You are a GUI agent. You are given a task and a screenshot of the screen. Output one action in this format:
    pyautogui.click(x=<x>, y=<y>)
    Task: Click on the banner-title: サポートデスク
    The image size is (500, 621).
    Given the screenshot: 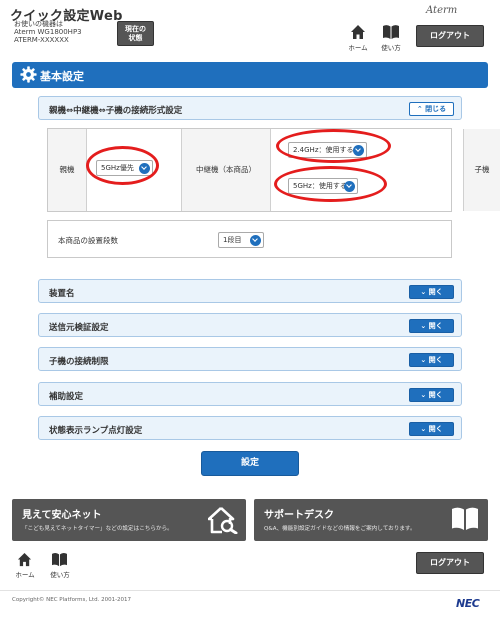 What is the action you would take?
    pyautogui.click(x=299, y=515)
    